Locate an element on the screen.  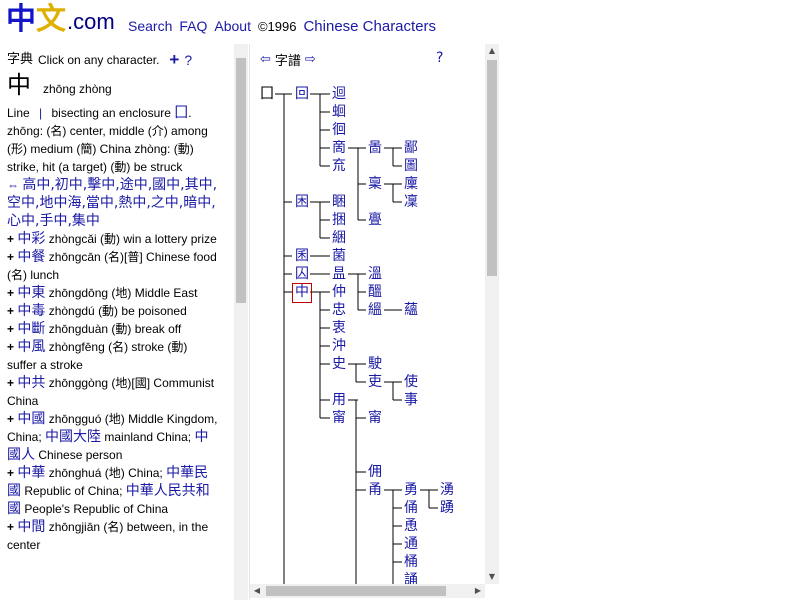
compound-word: 中國 is located at coordinates (31, 419).